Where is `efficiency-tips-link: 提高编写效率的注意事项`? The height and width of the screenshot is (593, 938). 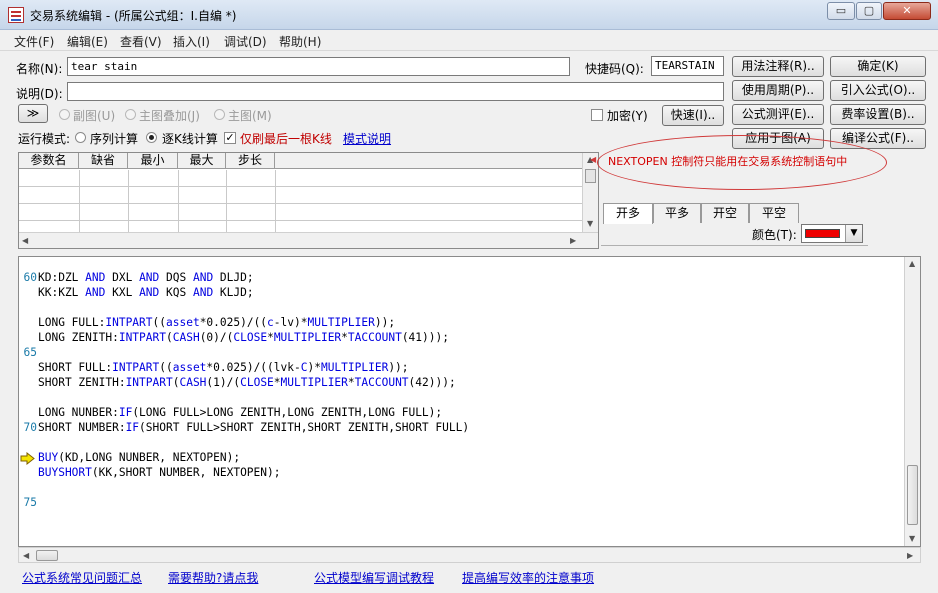
efficiency-tips-link: 提高编写效率的注意事项 is located at coordinates (528, 577).